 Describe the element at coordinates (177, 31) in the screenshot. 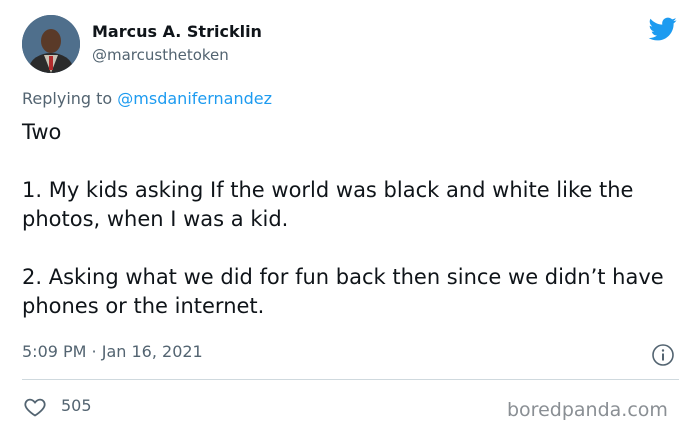

I see `author-name: Marcus A. Stricklin` at that location.